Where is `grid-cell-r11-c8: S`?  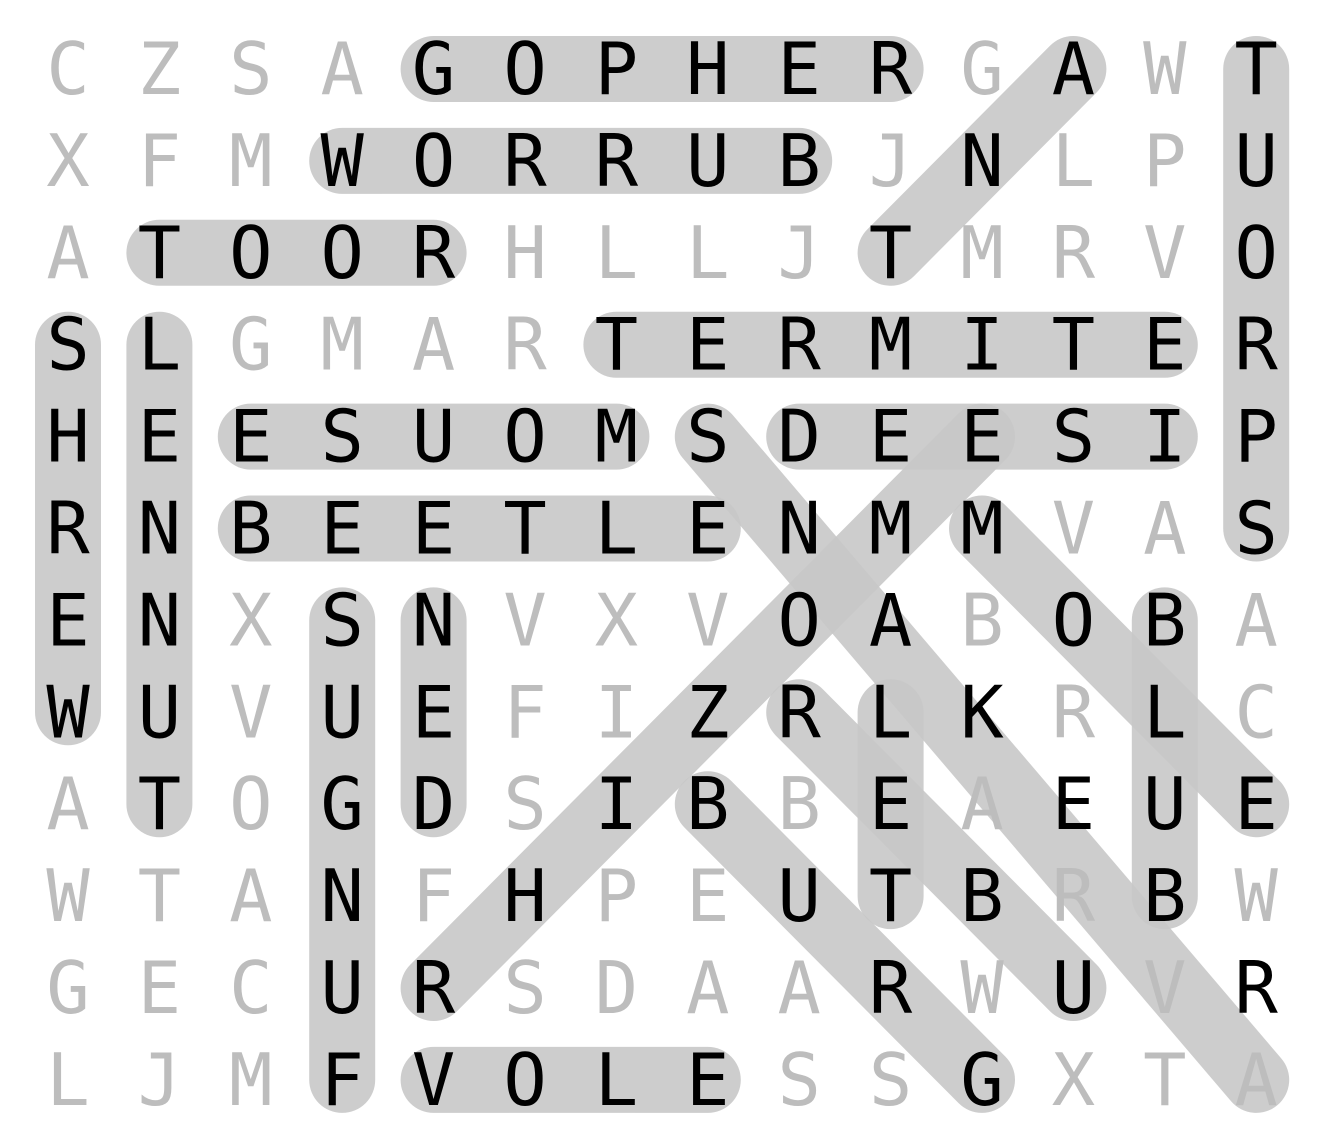
grid-cell-r11-c8: S is located at coordinates (799, 1080).